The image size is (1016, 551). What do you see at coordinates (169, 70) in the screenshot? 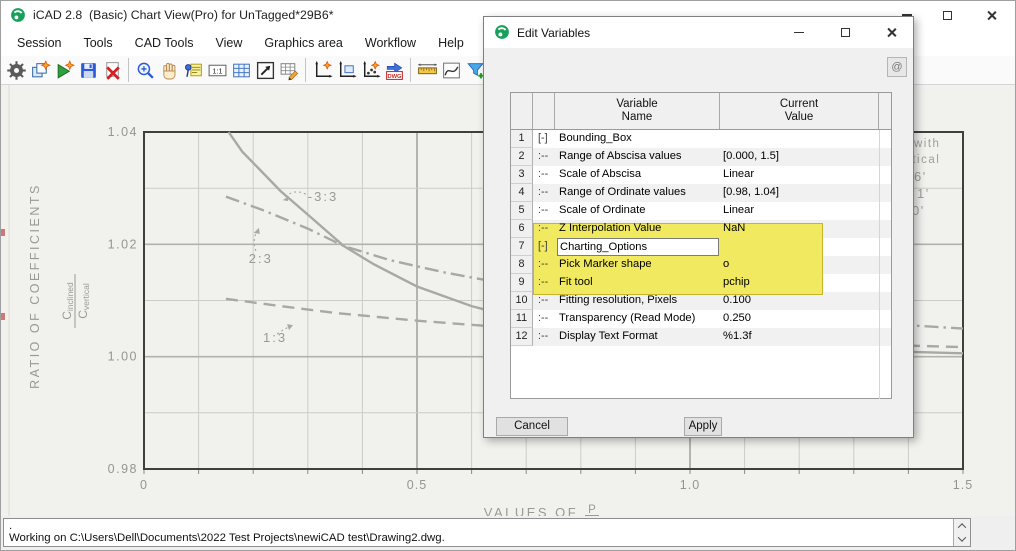
I see `pan-hand-icon` at bounding box center [169, 70].